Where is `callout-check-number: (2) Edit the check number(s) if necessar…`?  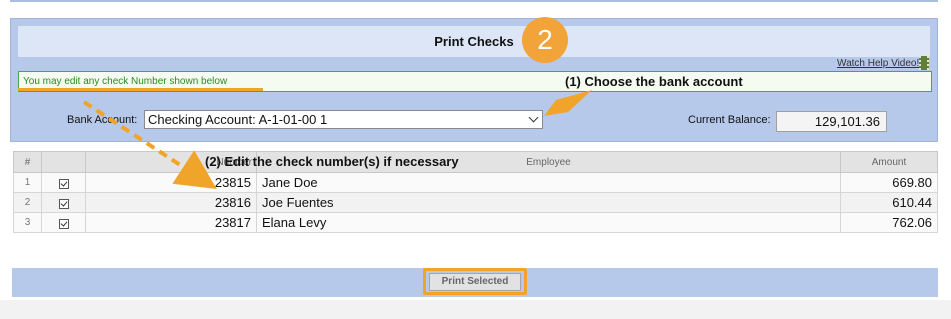 callout-check-number: (2) Edit the check number(s) if necessar… is located at coordinates (332, 161).